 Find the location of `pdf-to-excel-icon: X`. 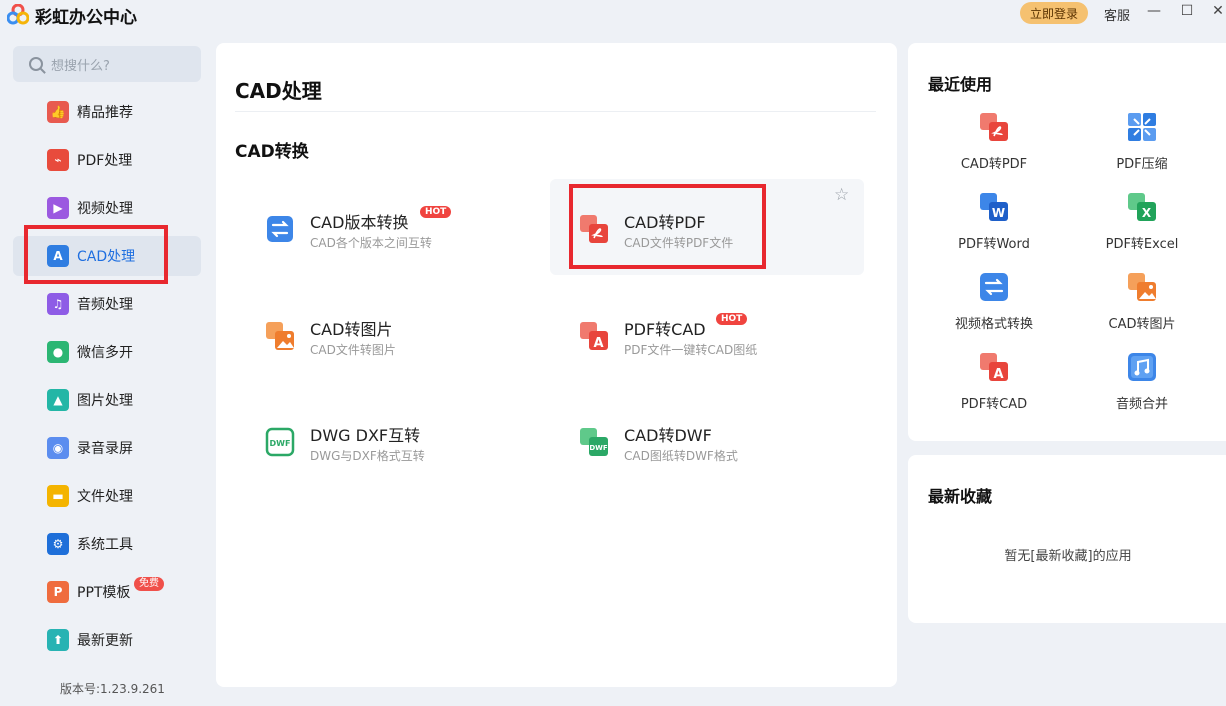

pdf-to-excel-icon: X is located at coordinates (1142, 207).